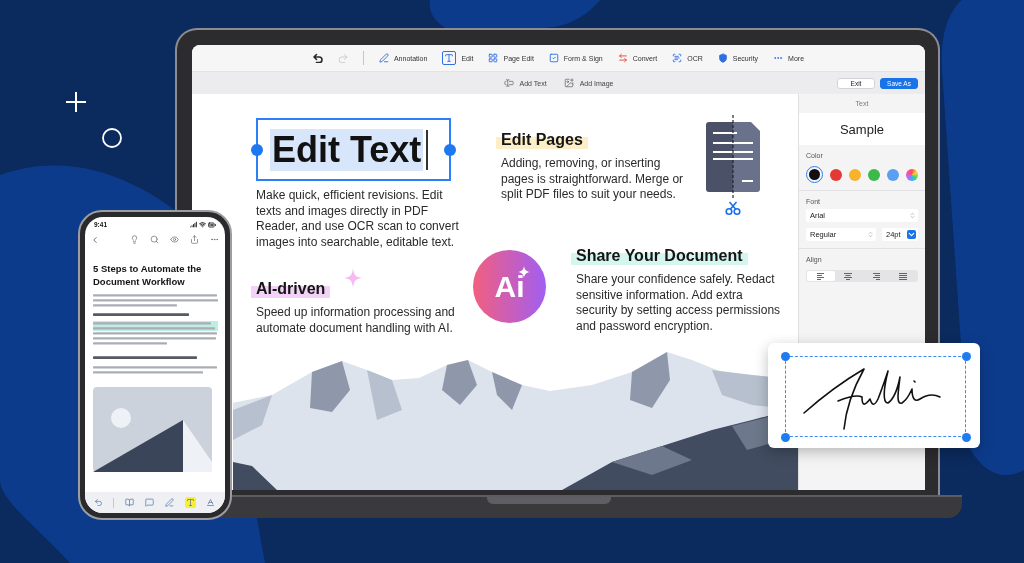  I want to click on align-left-icon, so click(820, 276).